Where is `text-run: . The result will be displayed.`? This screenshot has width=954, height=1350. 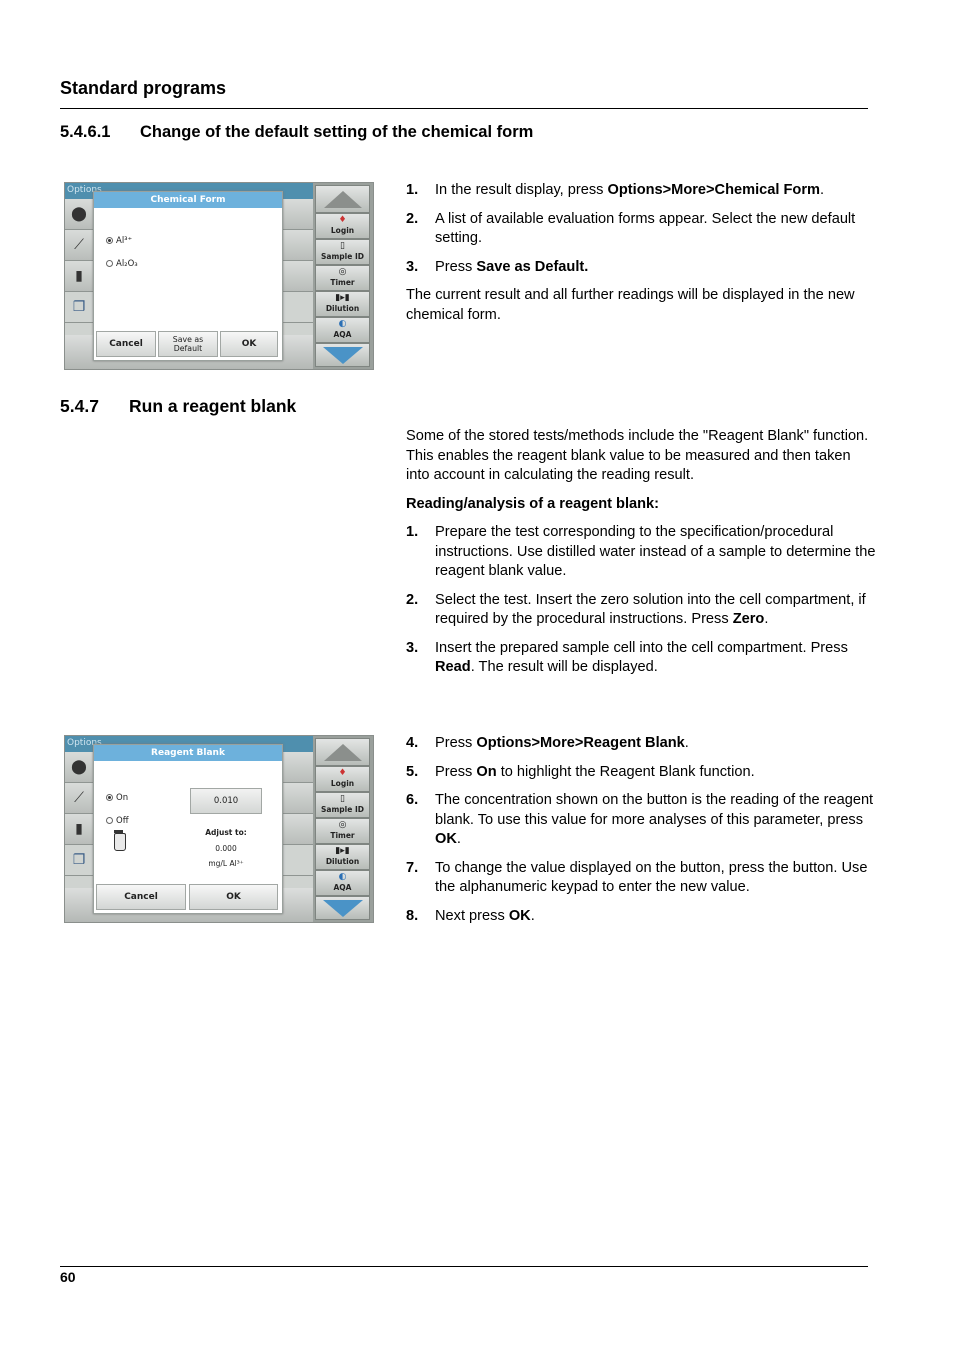 text-run: . The result will be displayed. is located at coordinates (564, 667).